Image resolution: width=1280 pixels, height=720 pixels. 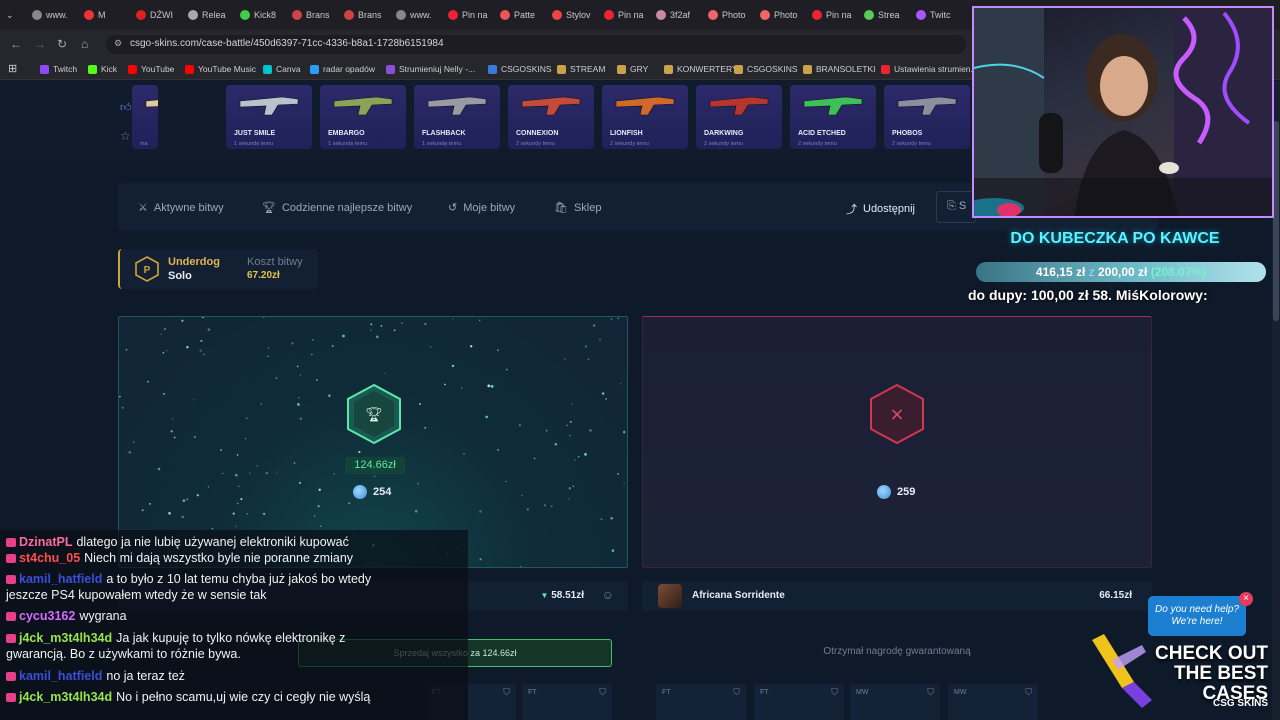 What do you see at coordinates (680, 15) in the screenshot?
I see `browser-tab: 3f2af` at bounding box center [680, 15].